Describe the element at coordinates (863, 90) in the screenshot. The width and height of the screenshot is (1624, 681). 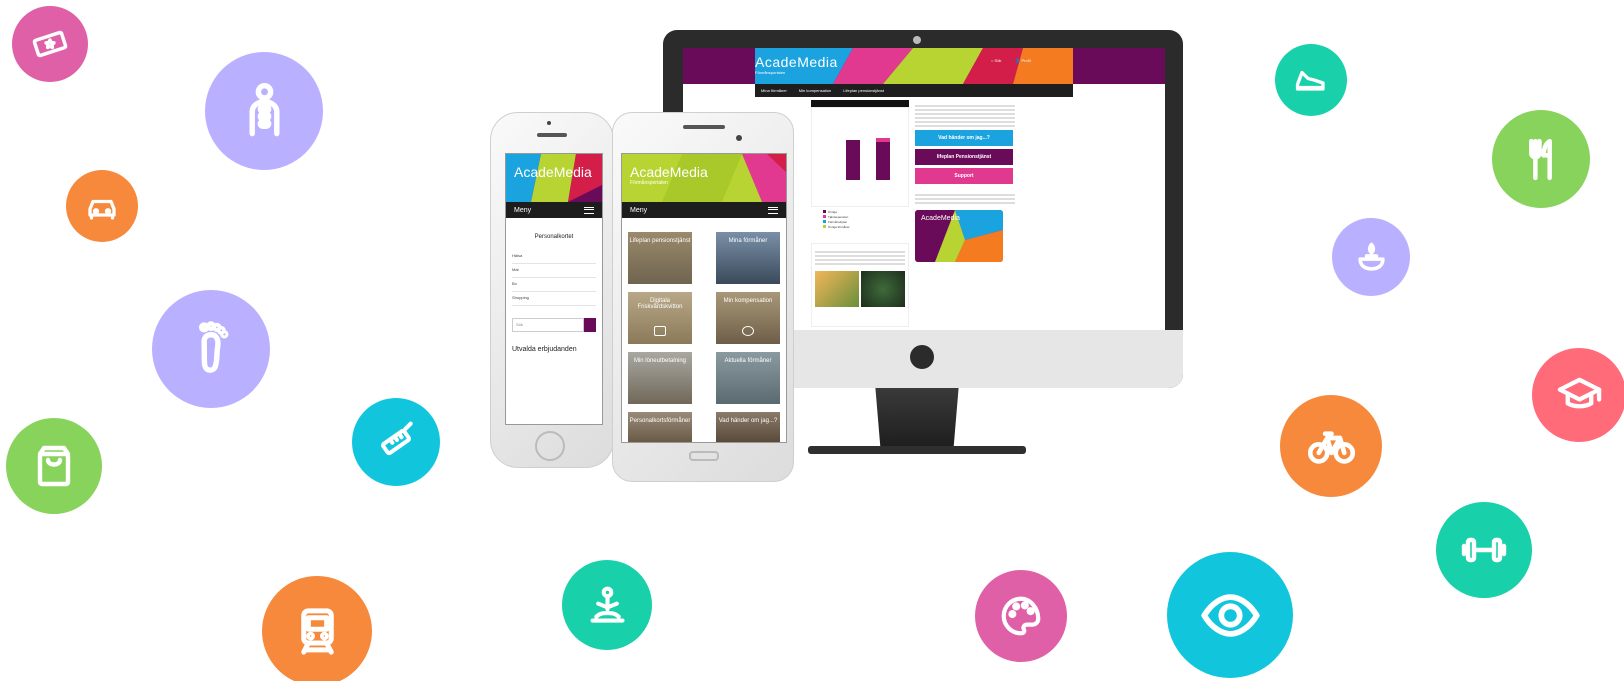
I see `desktop-nav-item: Lifeplan pensionstjänst` at that location.